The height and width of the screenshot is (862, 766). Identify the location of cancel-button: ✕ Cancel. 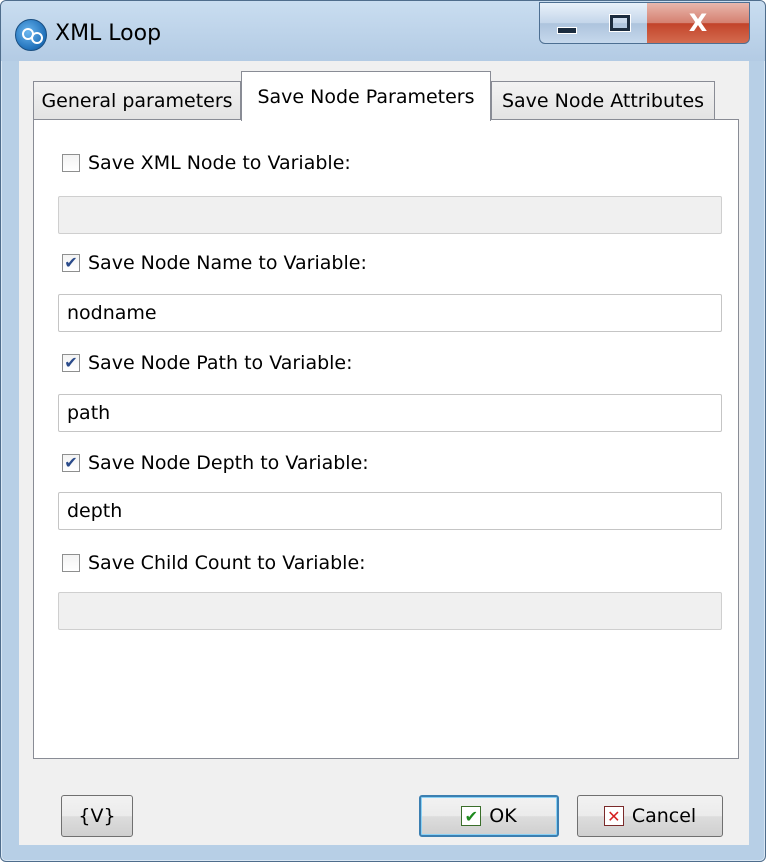
(650, 816).